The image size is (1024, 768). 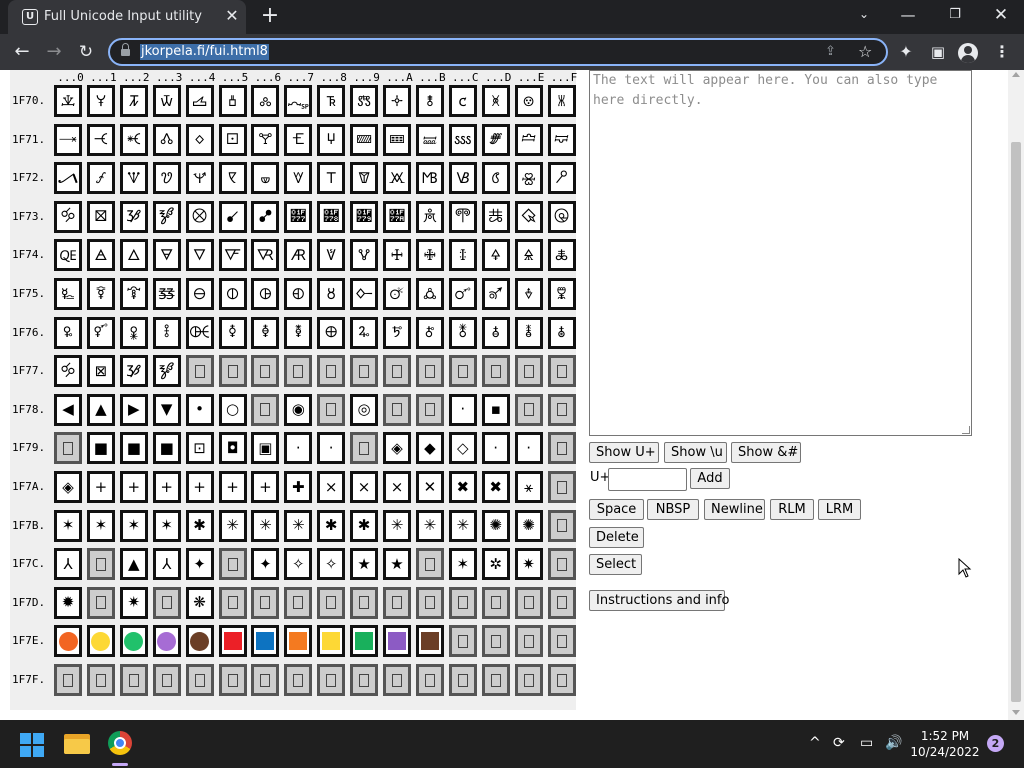 I want to click on tray-overflow-chevron-icon: ^, so click(x=815, y=743).